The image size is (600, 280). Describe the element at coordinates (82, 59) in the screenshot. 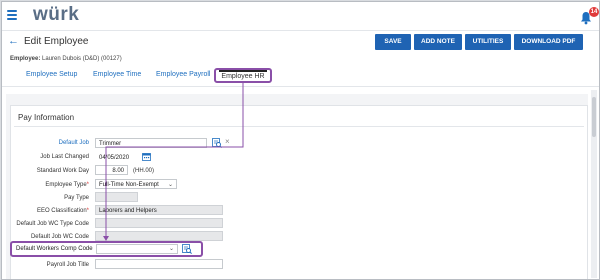

I see `employee-name: Lauren Dubois (D&D) (00127)` at that location.